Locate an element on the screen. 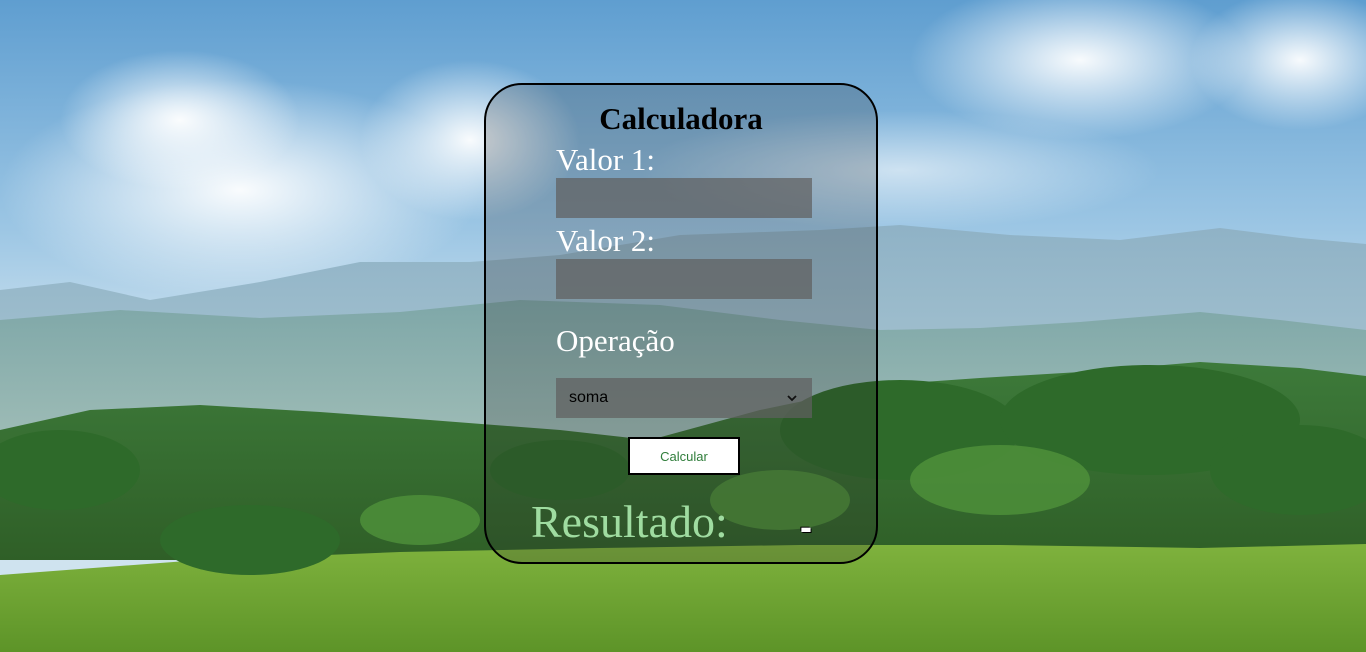 The image size is (1366, 652). value1-label: Valor 1: is located at coordinates (606, 159).